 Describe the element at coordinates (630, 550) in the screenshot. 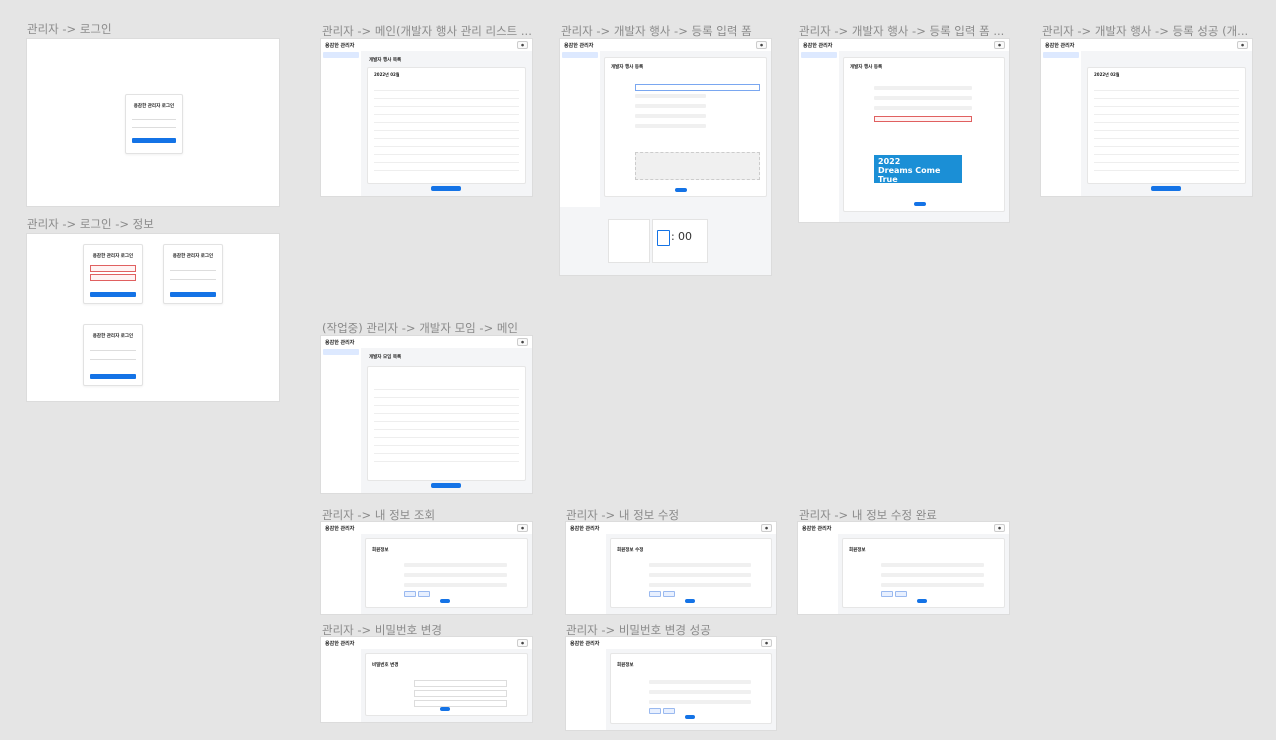

I see `page-title: 회원정보 수정` at that location.